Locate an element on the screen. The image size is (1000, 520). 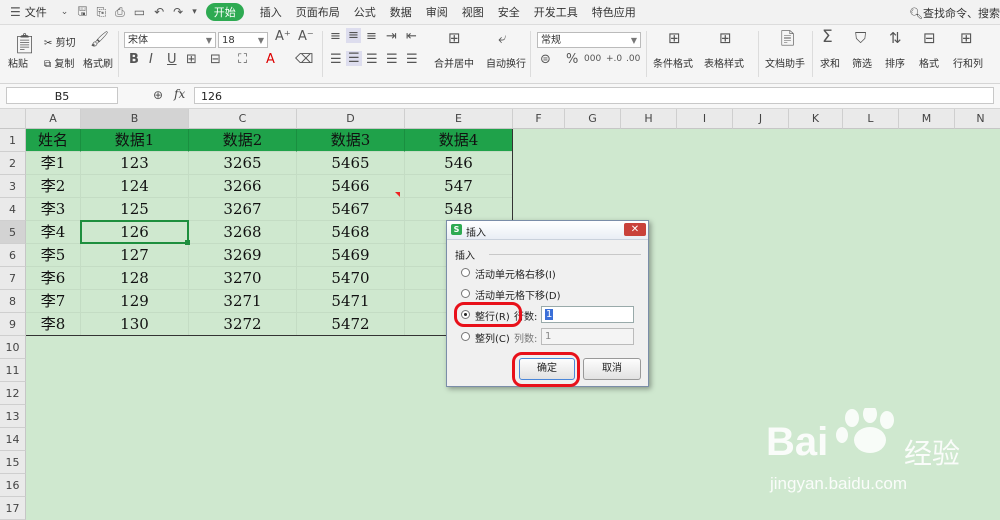
fill-color-icon: ⊟ is located at coordinates (215, 59).